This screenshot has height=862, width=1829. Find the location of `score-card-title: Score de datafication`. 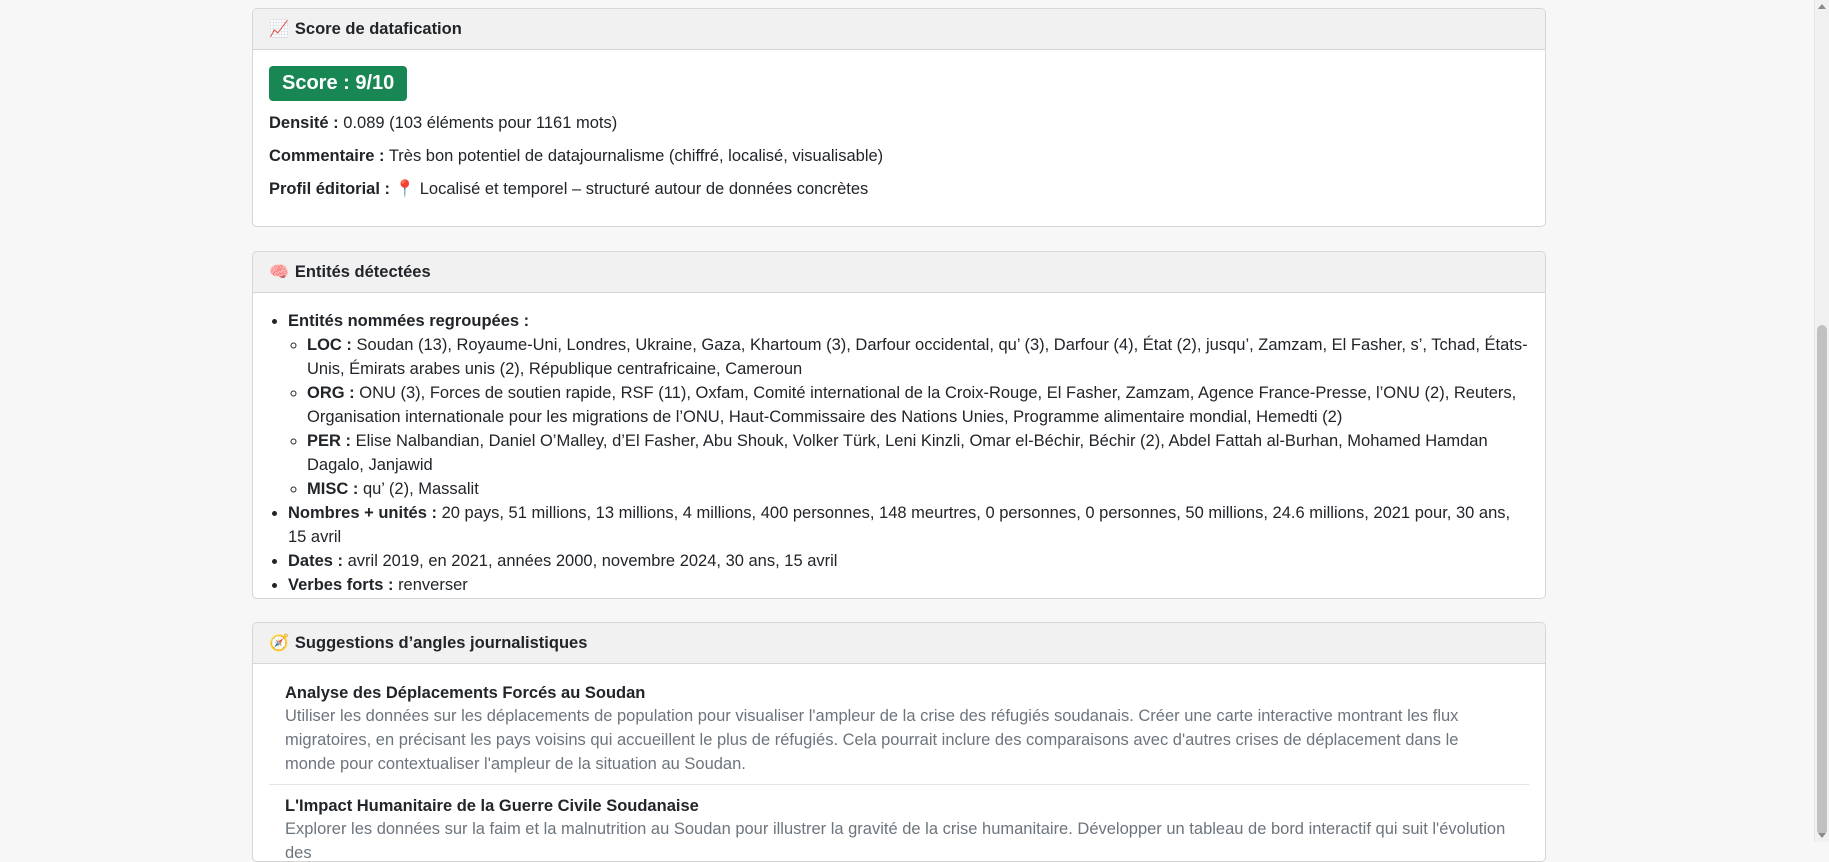

score-card-title: Score de datafication is located at coordinates (378, 28).